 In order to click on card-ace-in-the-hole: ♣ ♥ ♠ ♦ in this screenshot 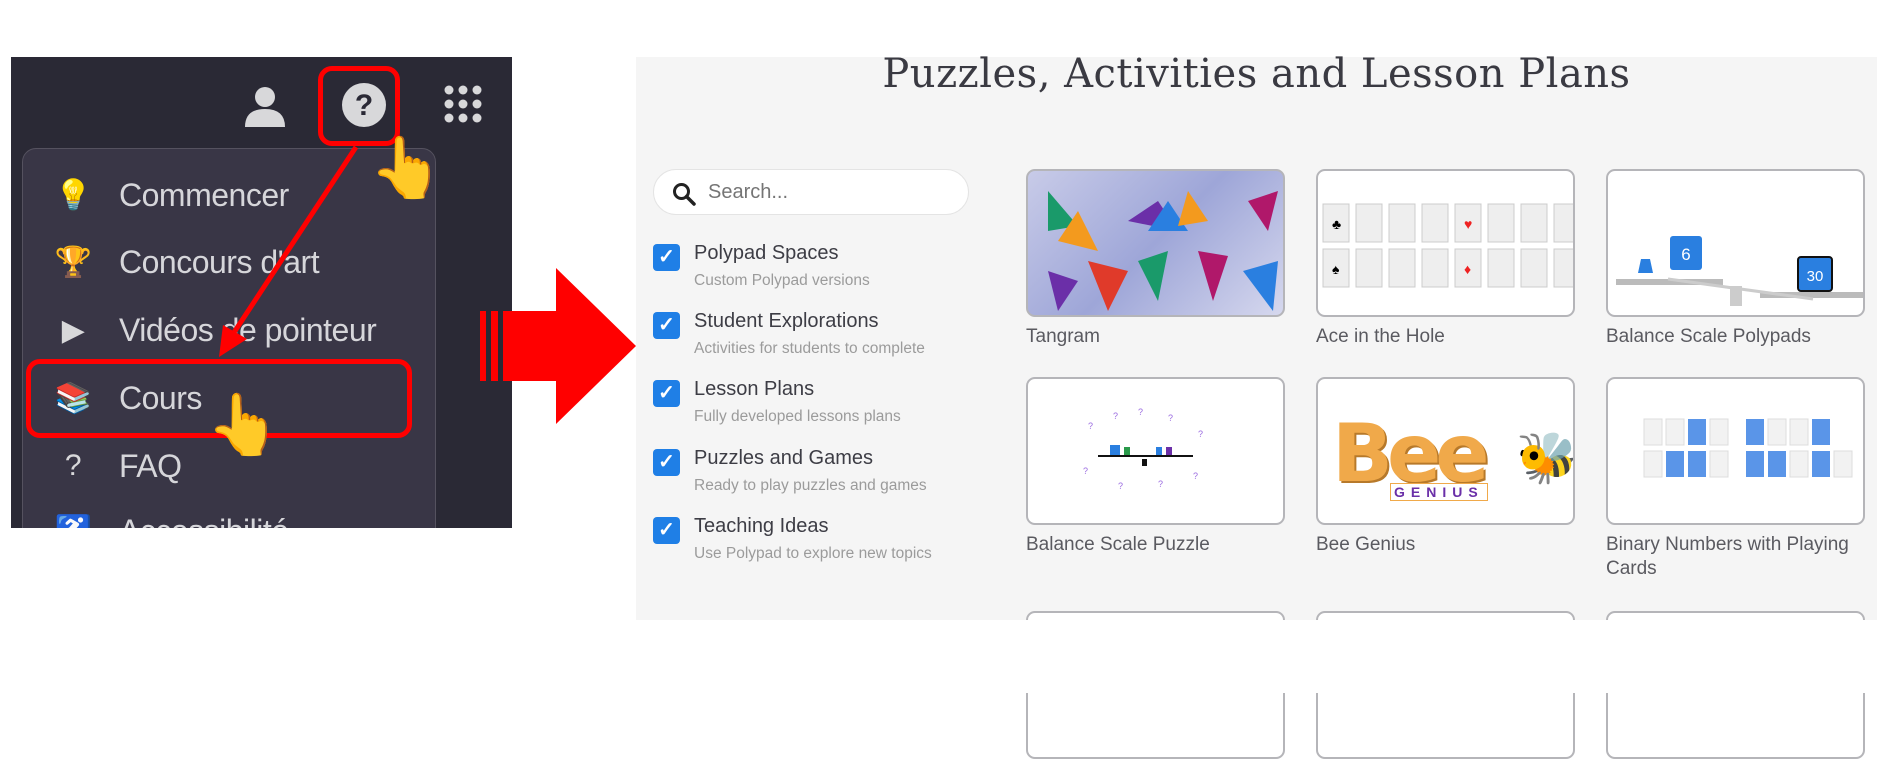, I will do `click(1445, 243)`.